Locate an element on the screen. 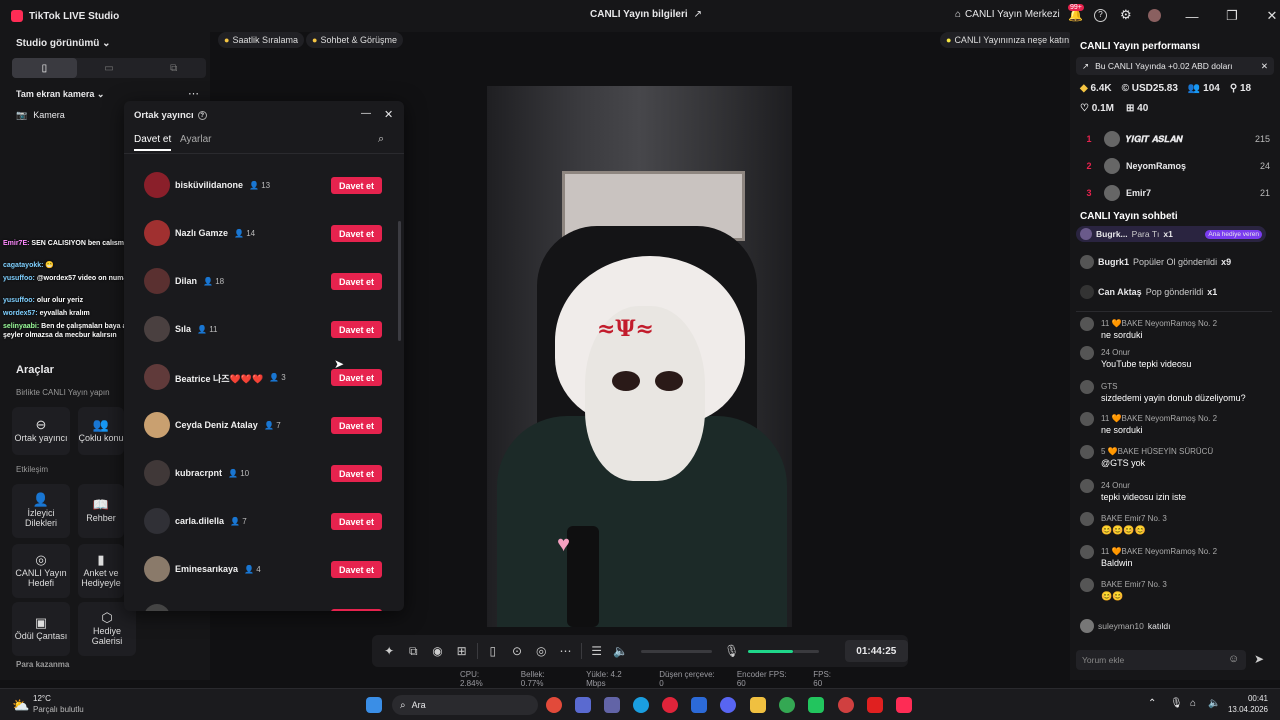 The height and width of the screenshot is (720, 1280). guide-tool: 📖 Rehber is located at coordinates (101, 511).